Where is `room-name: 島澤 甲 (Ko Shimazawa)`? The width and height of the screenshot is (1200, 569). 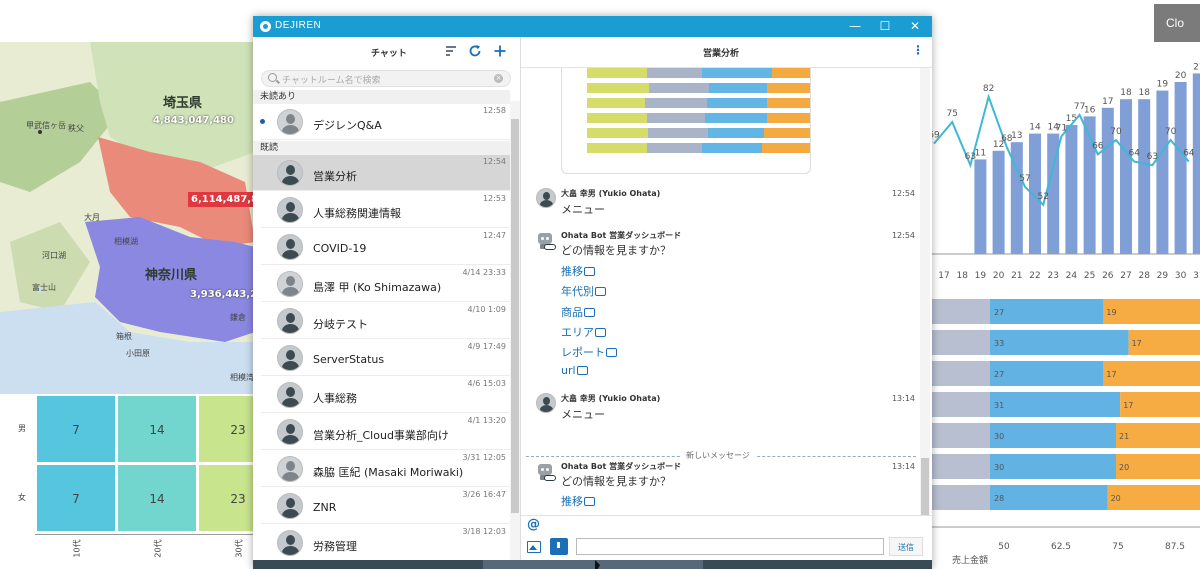 room-name: 島澤 甲 (Ko Shimazawa) is located at coordinates (377, 287).